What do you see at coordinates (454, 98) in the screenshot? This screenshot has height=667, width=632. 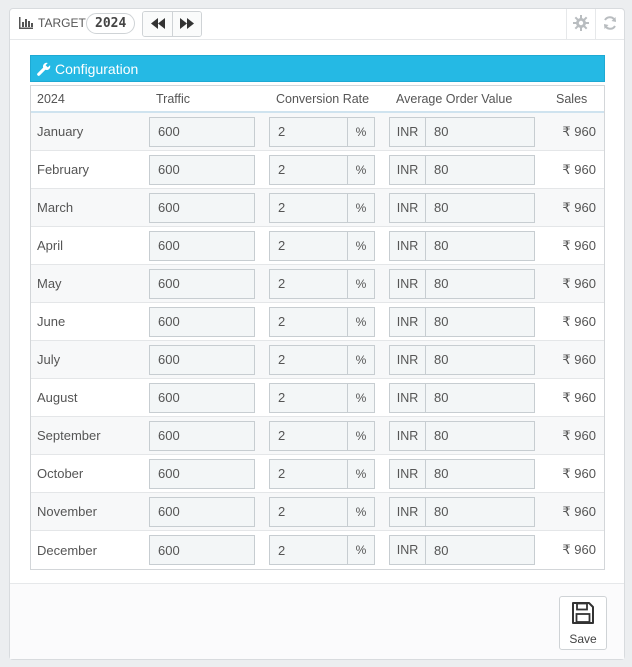 I see `header-average-order-value: Average Order Value` at bounding box center [454, 98].